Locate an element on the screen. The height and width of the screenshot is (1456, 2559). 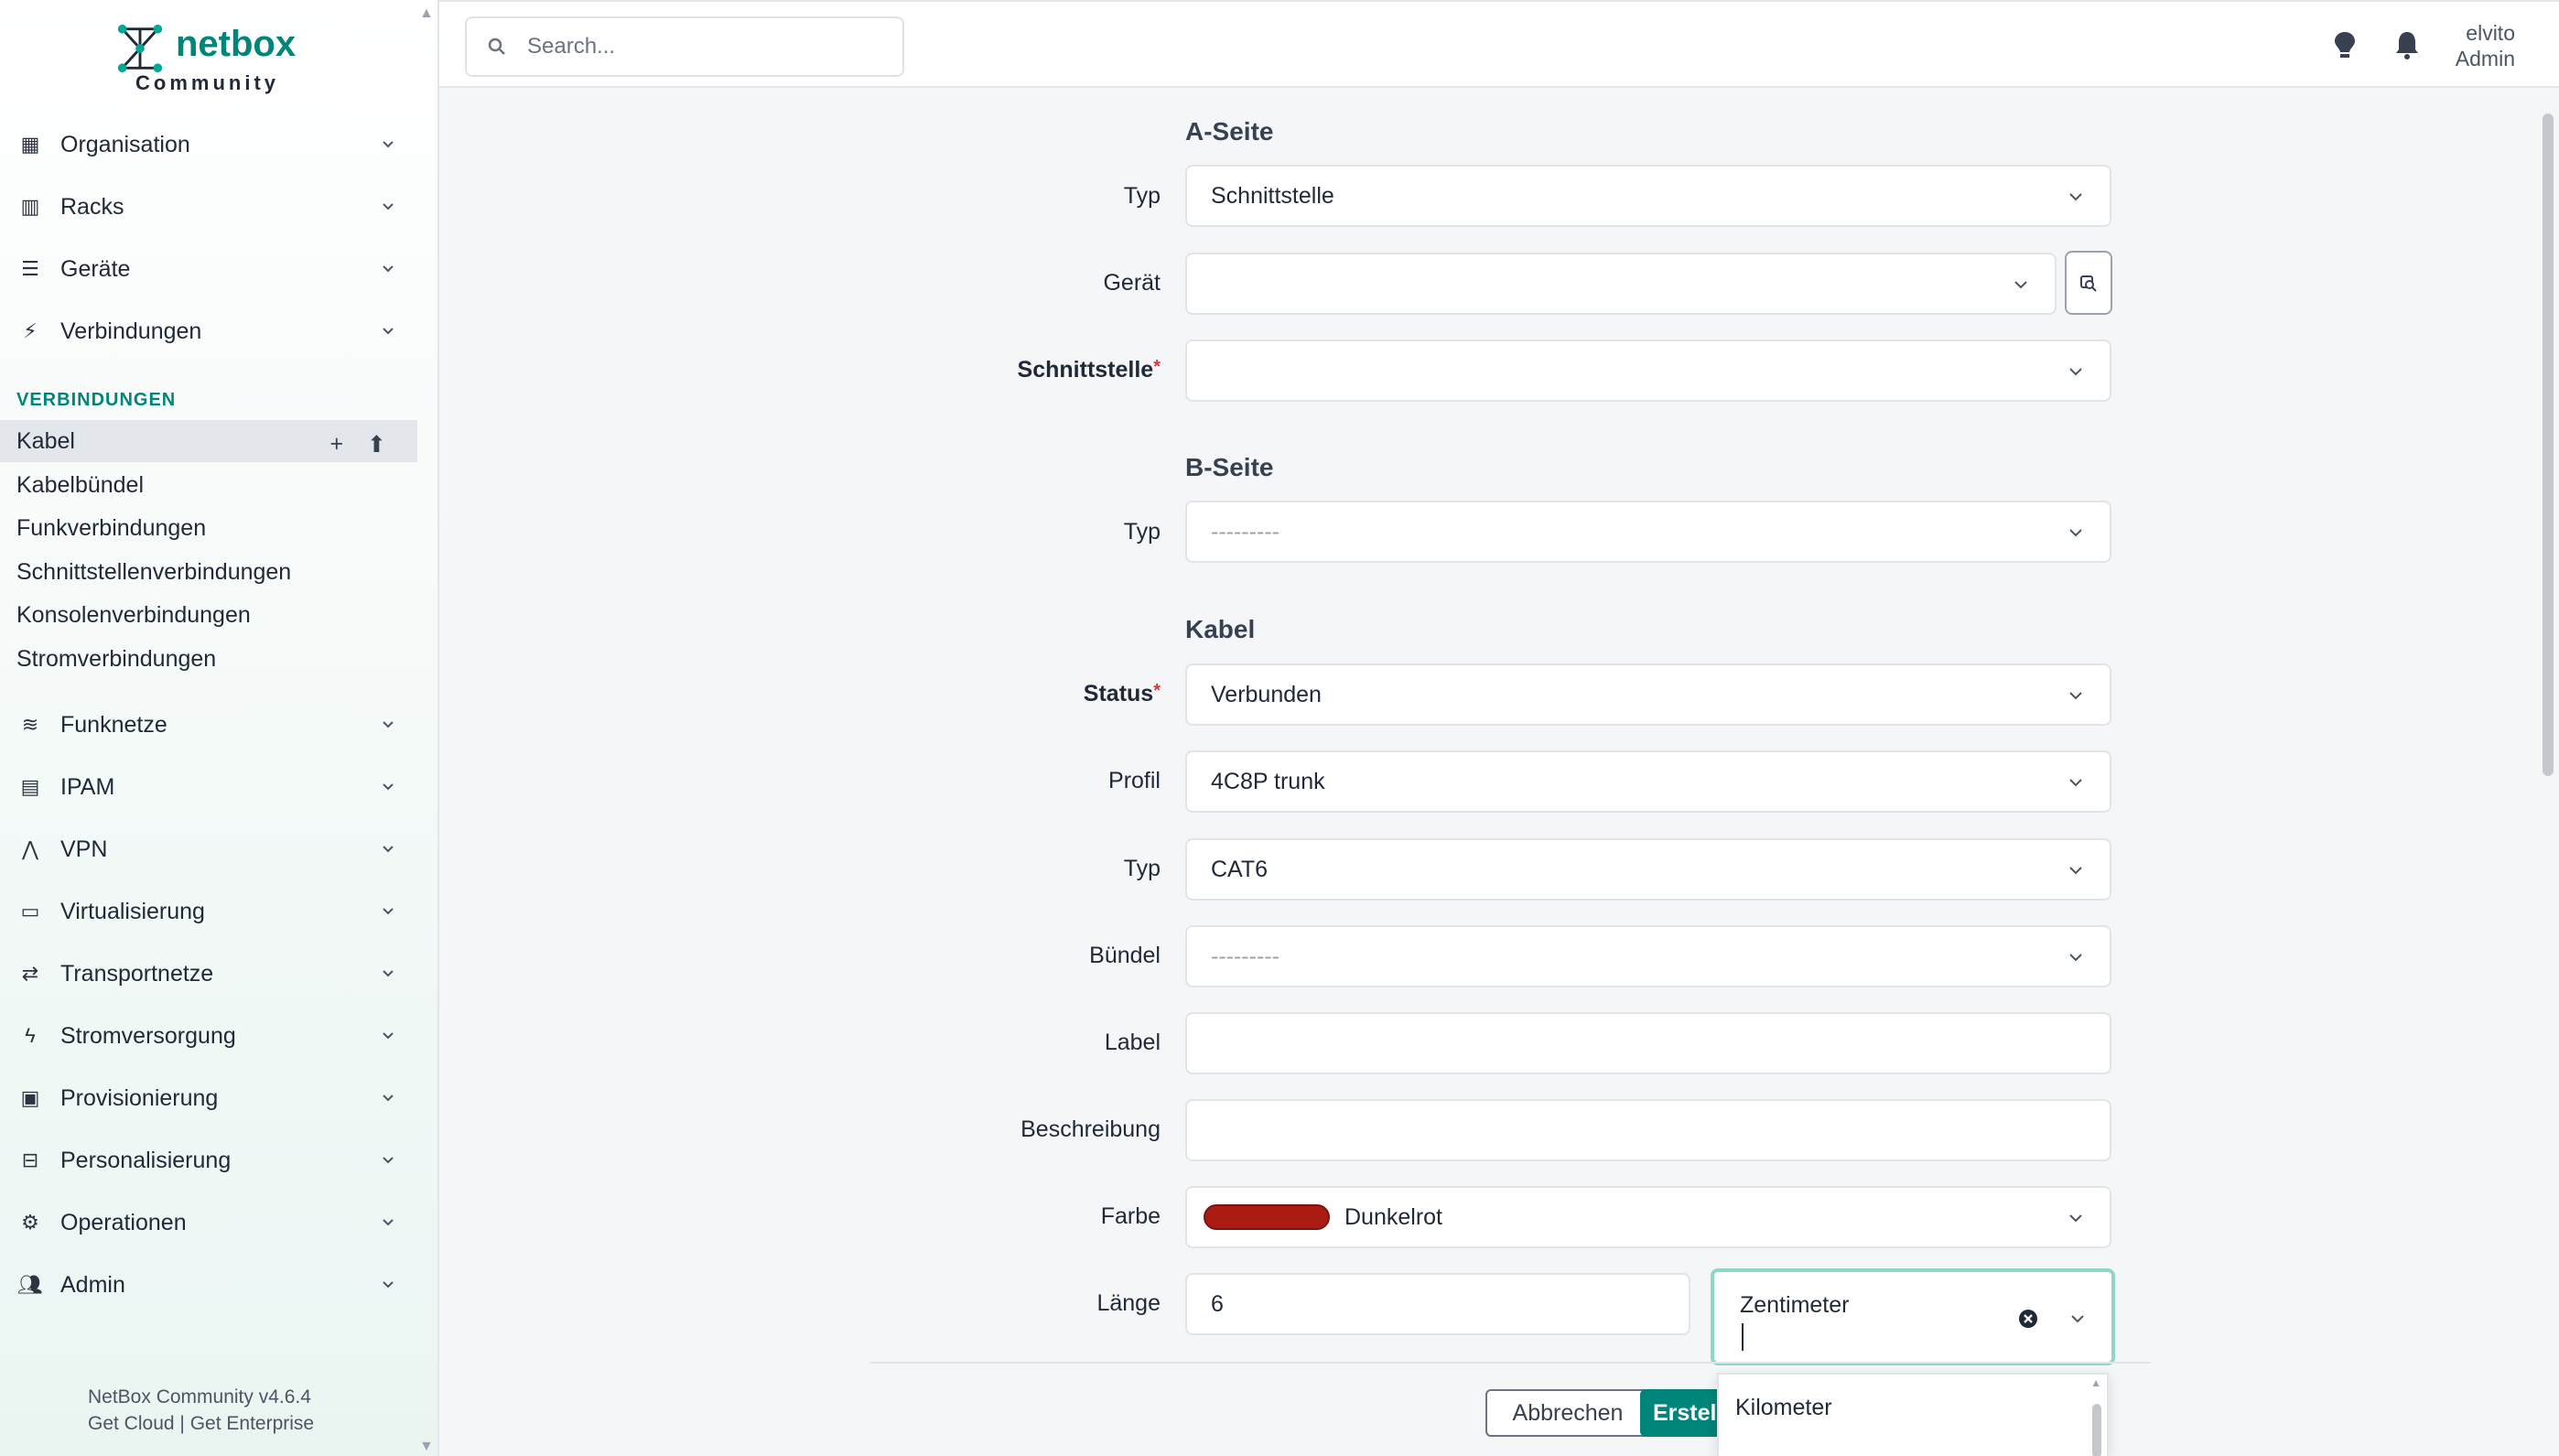
main-scrollbar is located at coordinates (2549, 444).